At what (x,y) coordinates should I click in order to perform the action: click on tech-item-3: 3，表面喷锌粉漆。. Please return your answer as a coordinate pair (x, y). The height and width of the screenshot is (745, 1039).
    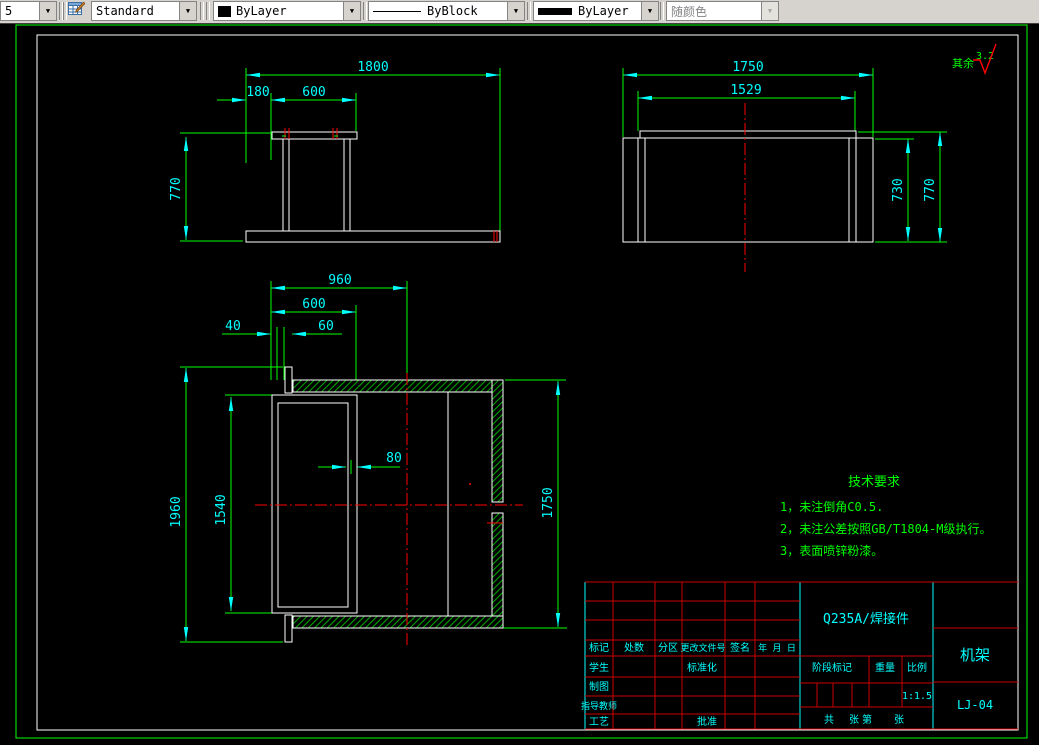
    Looking at the image, I should click on (831, 551).